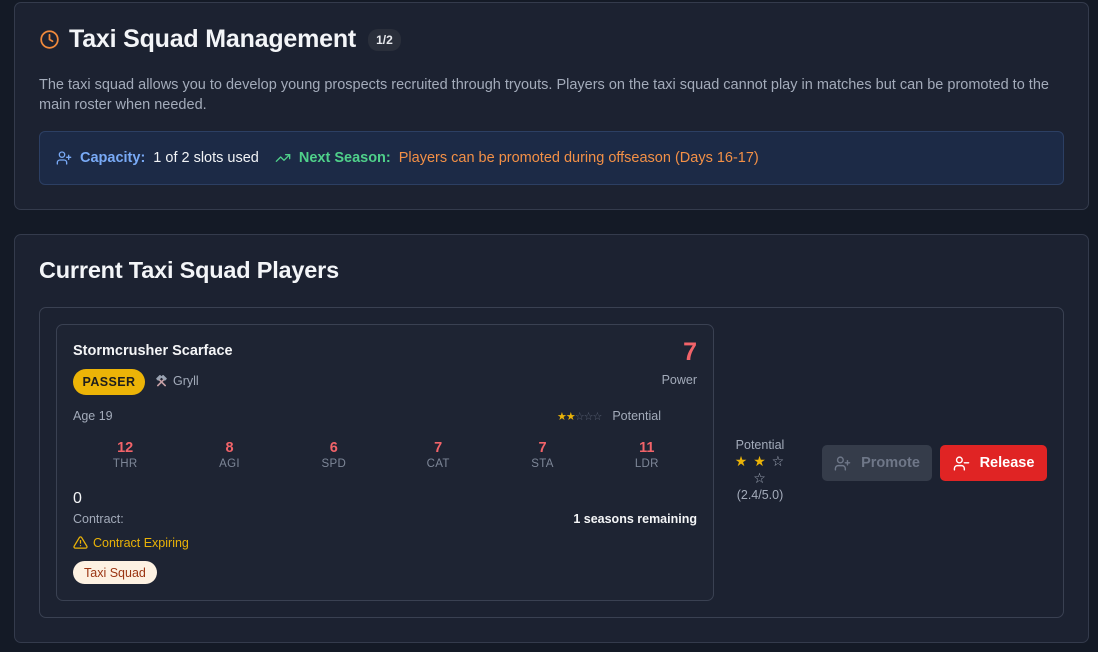  I want to click on stat-label: CAT, so click(438, 464).